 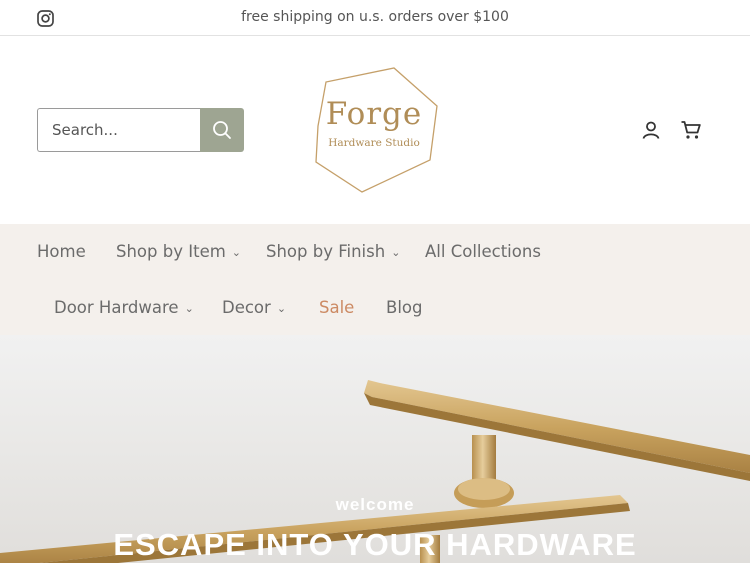 What do you see at coordinates (375, 544) in the screenshot?
I see `hero-headline: ESCAPE INTO YOUR HARDWARE` at bounding box center [375, 544].